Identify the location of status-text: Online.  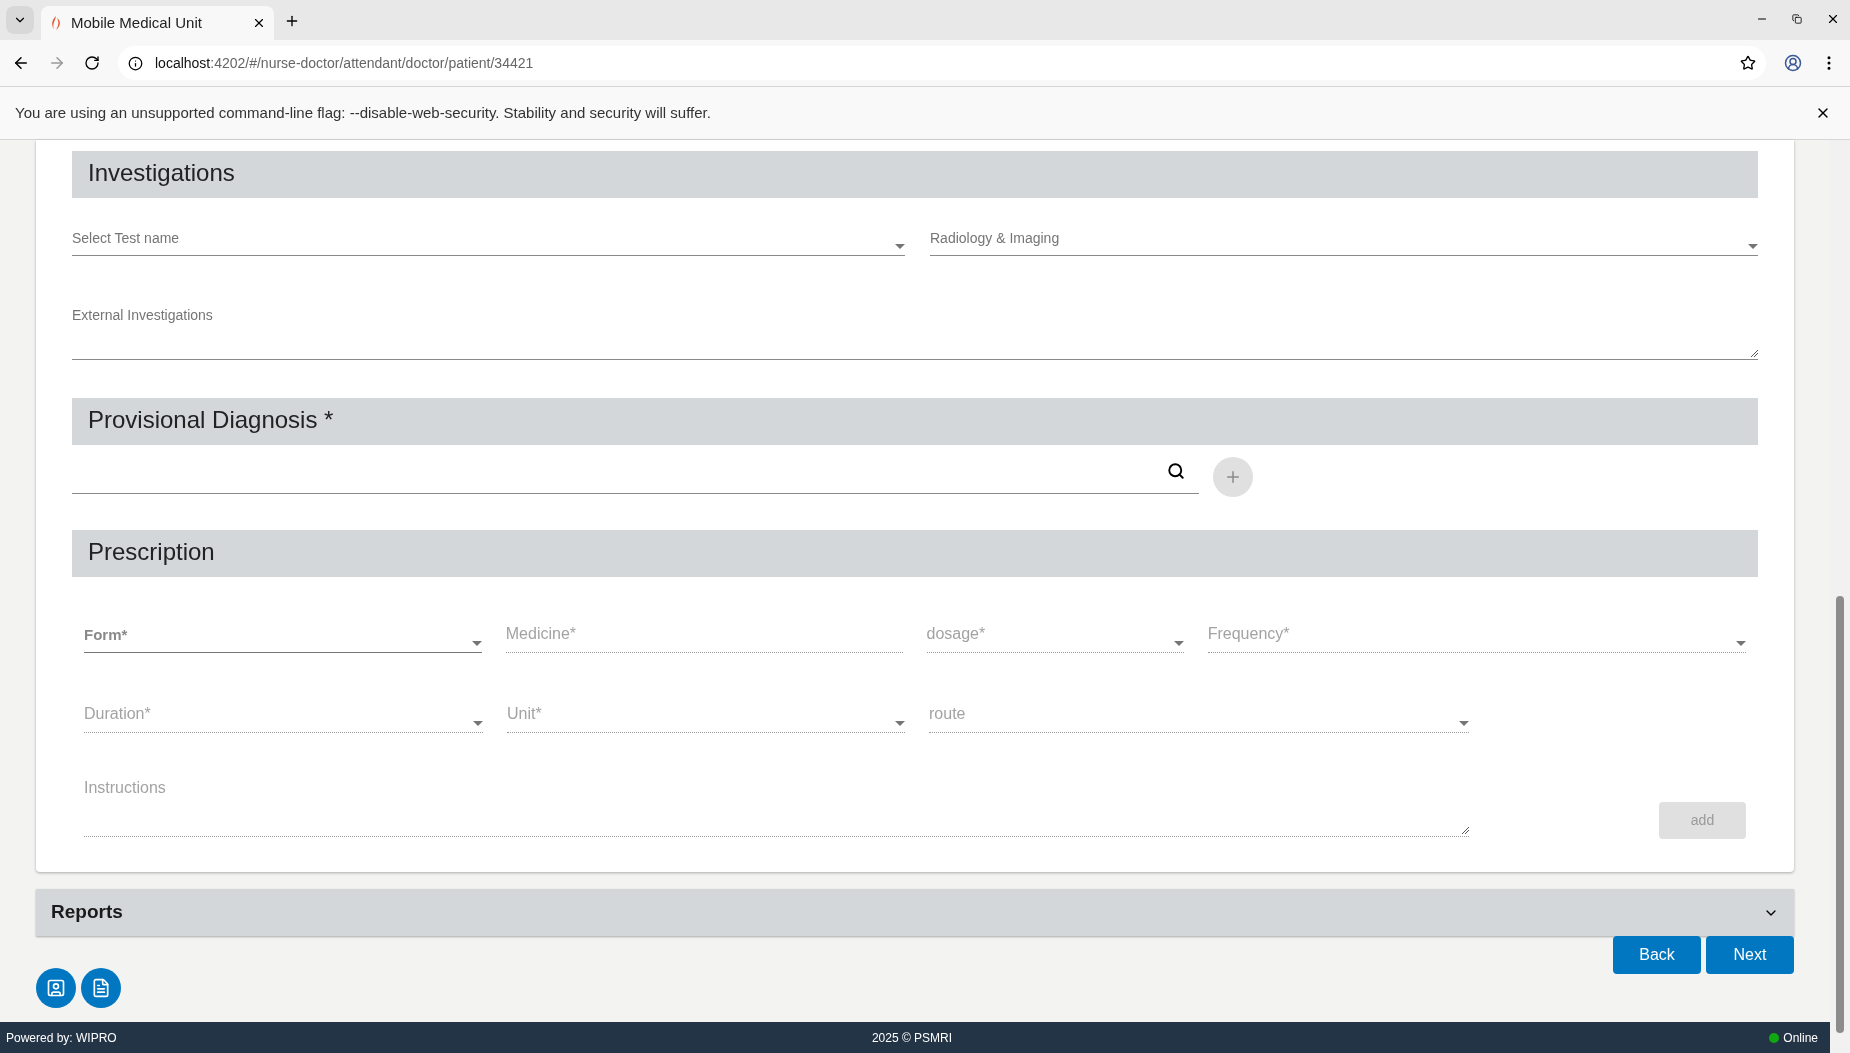
(1800, 1038).